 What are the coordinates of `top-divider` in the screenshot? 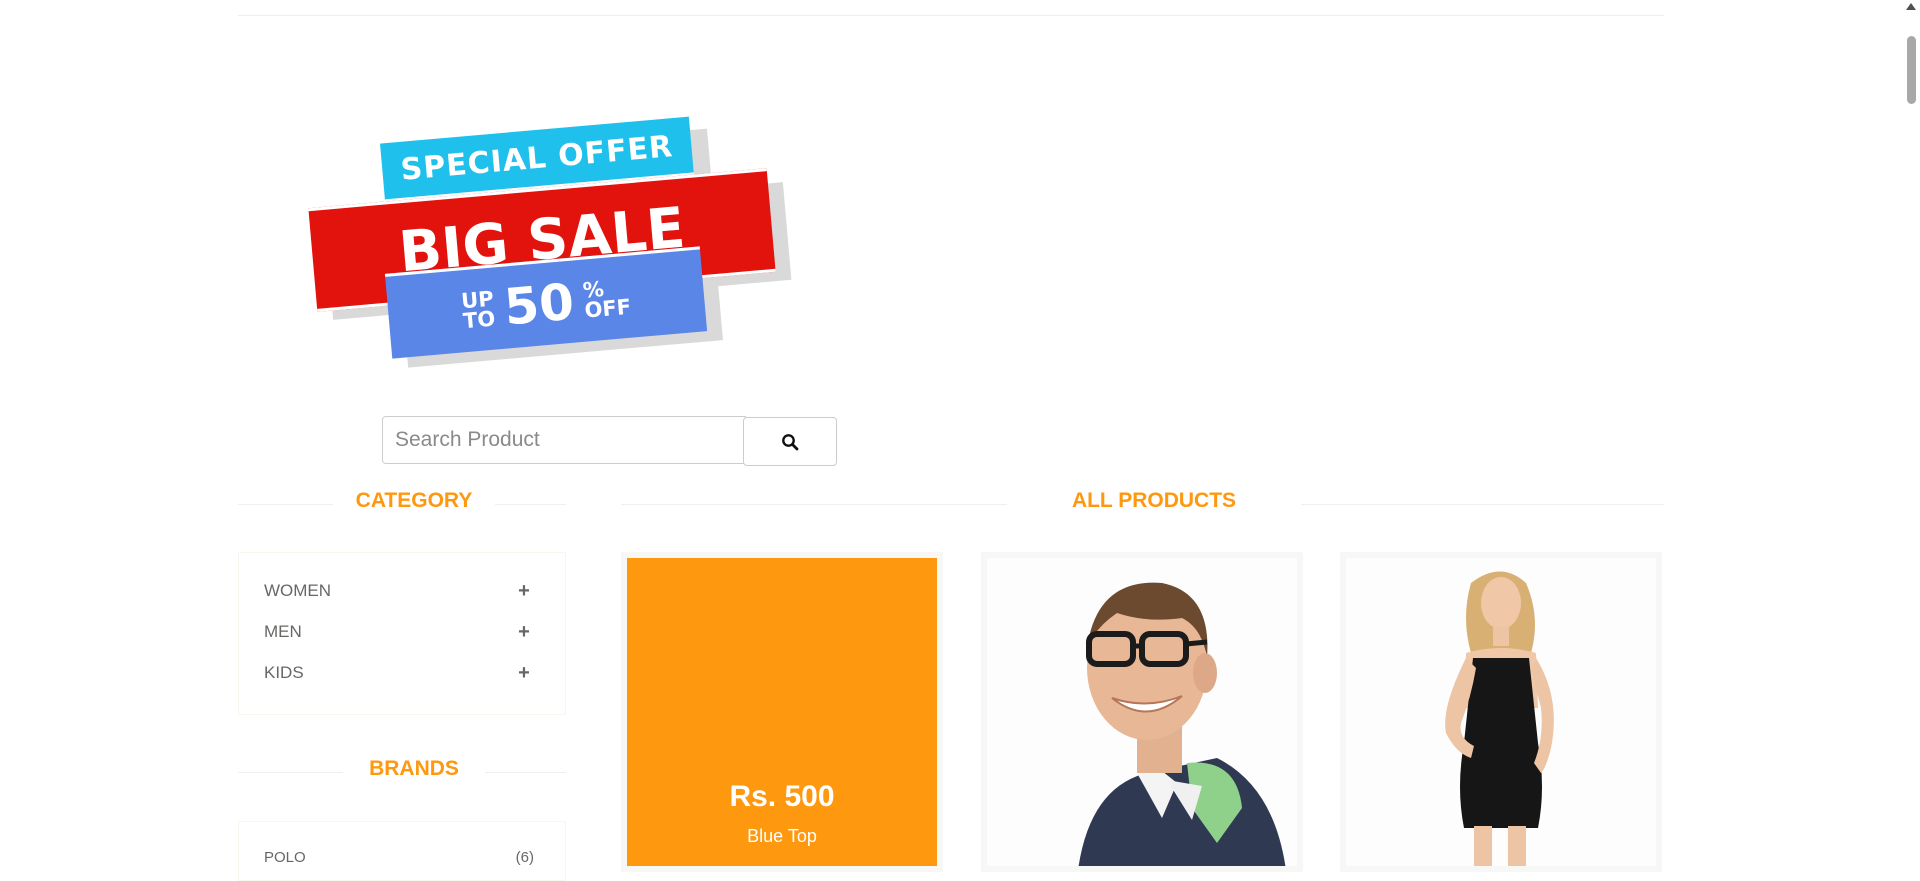 It's located at (951, 15).